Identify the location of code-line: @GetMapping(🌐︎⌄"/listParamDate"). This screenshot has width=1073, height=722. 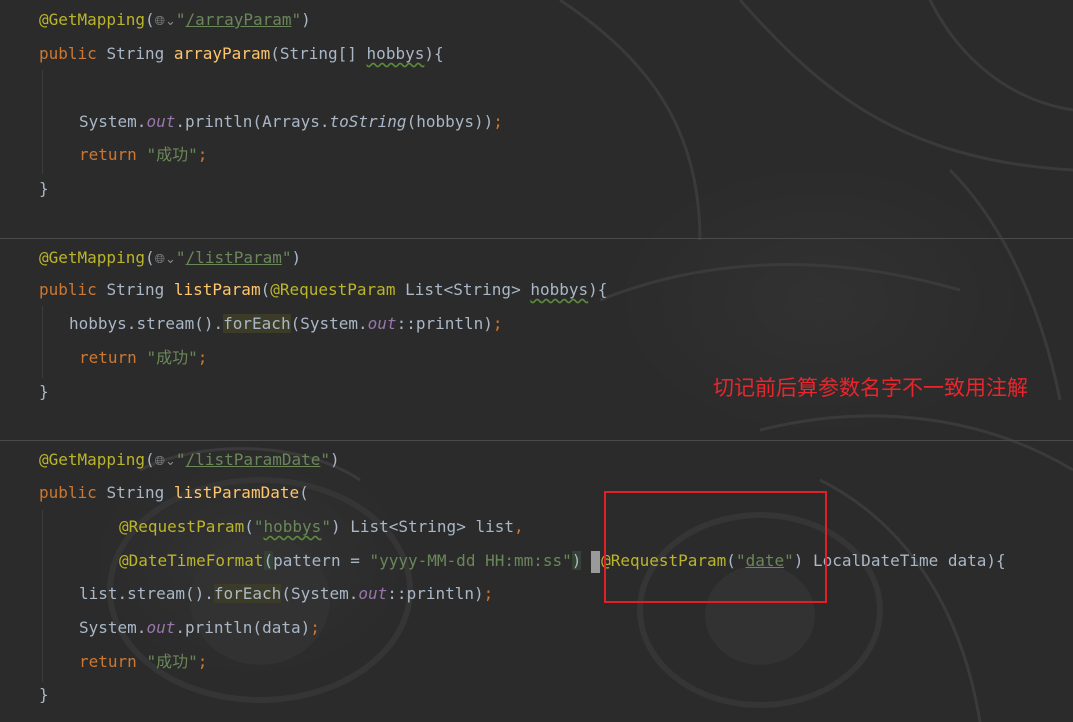
(189, 460).